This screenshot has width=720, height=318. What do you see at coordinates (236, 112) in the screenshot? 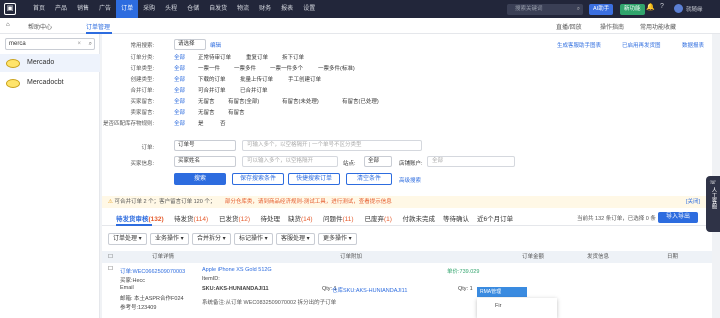
I see `filter-option: 有留言` at bounding box center [236, 112].